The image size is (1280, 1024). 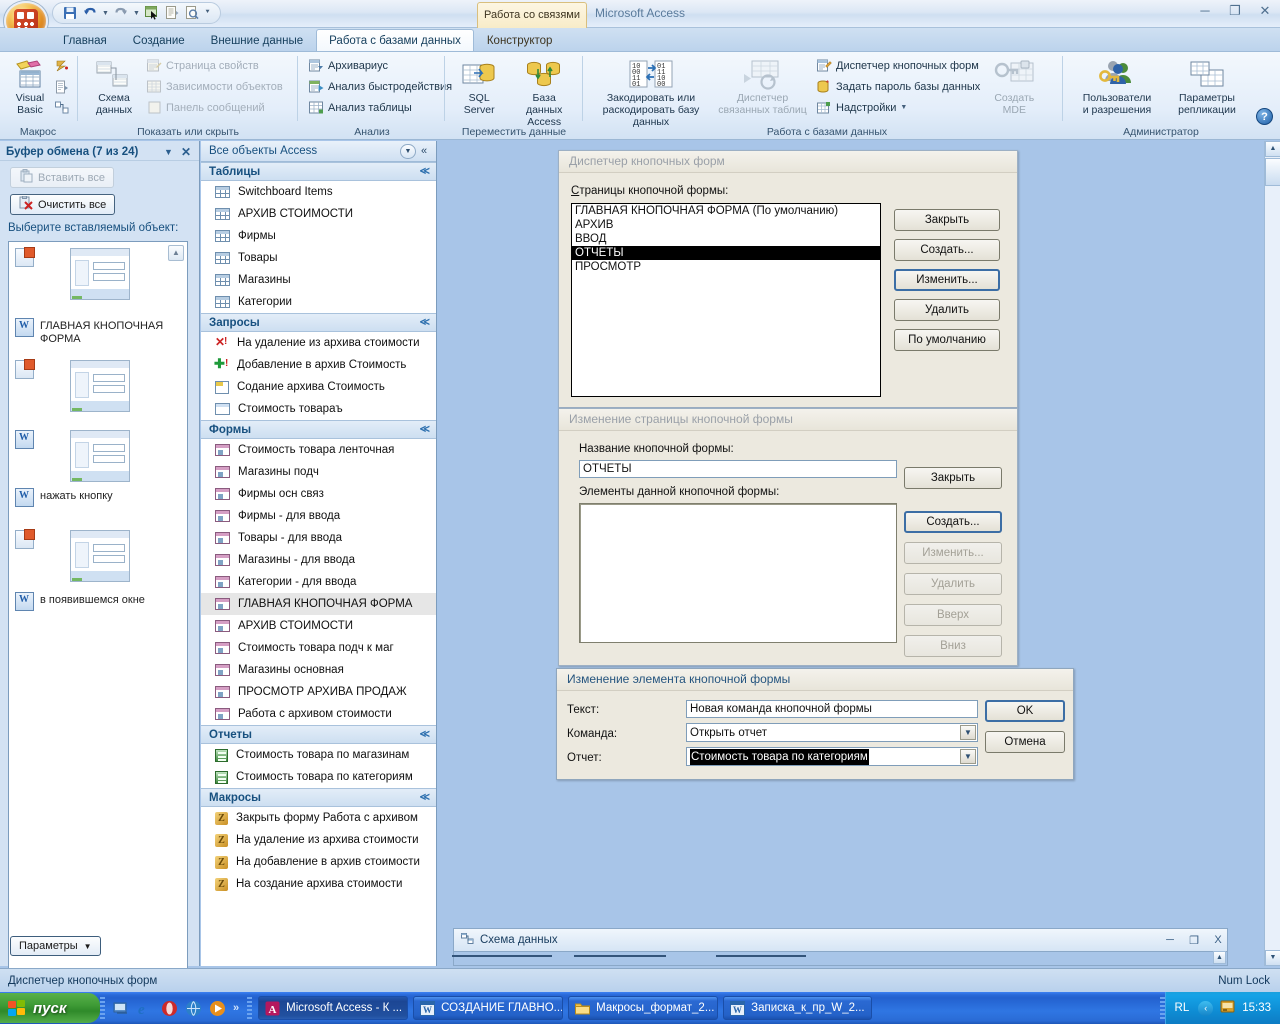 I want to click on nav-item-query-delete: На удаление из архива стоимости, so click(x=318, y=343).